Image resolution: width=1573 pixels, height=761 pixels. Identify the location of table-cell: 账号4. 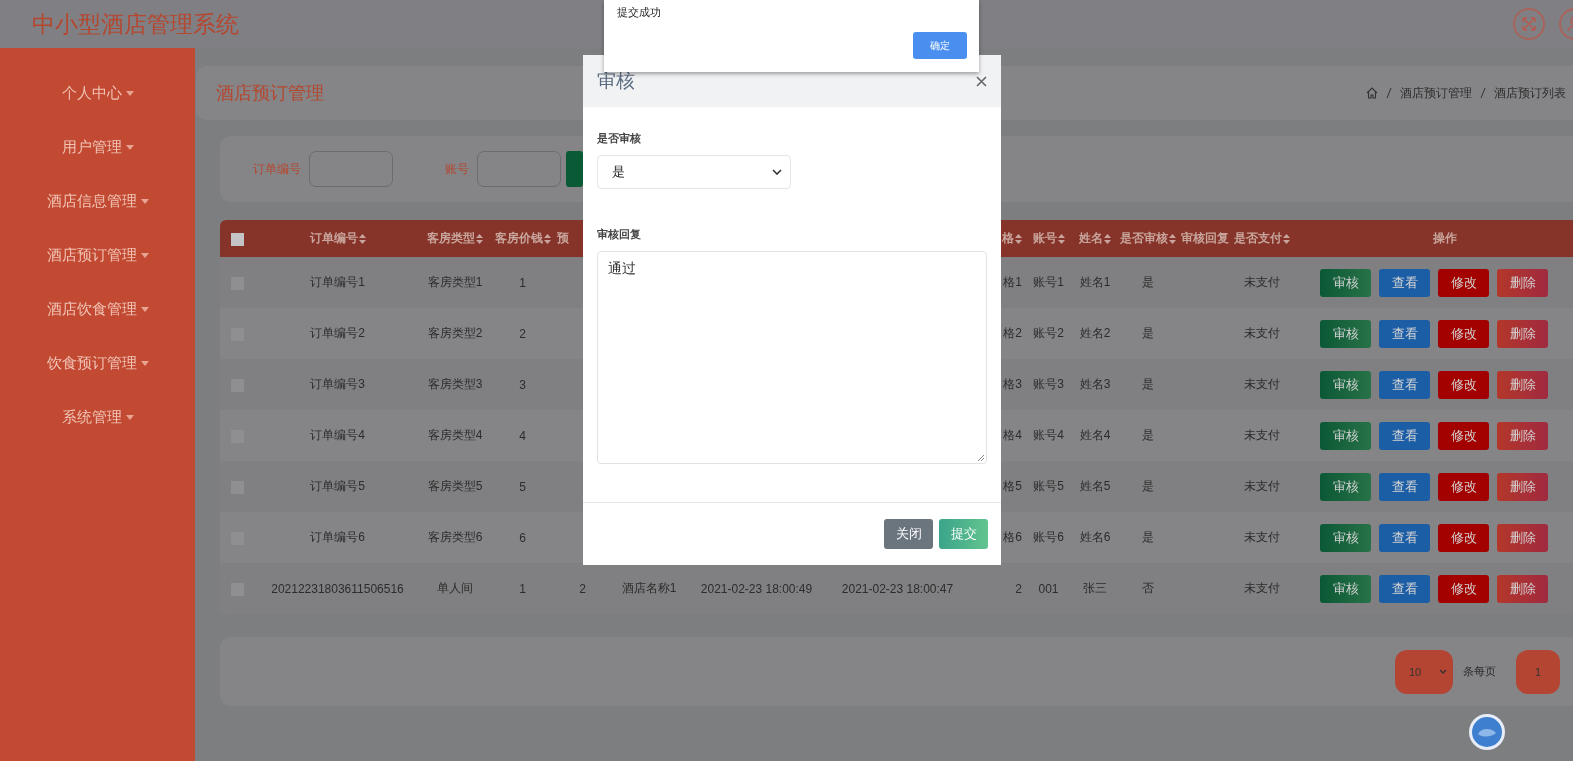
(1048, 435).